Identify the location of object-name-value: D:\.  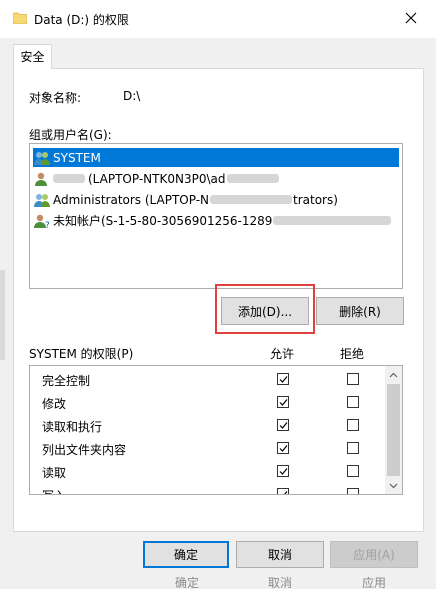
(132, 96).